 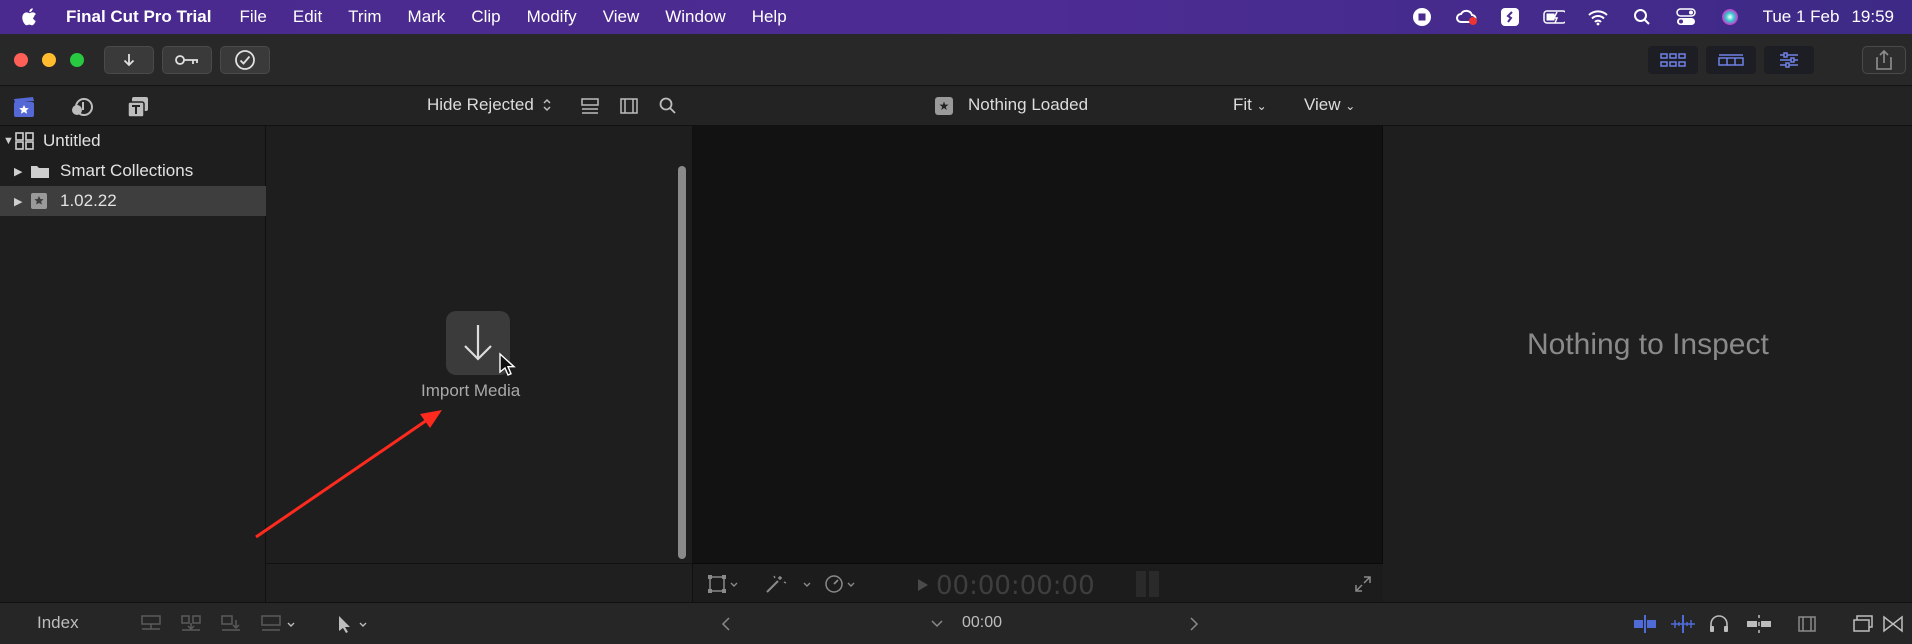 I want to click on append-clip-button, so click(x=231, y=624).